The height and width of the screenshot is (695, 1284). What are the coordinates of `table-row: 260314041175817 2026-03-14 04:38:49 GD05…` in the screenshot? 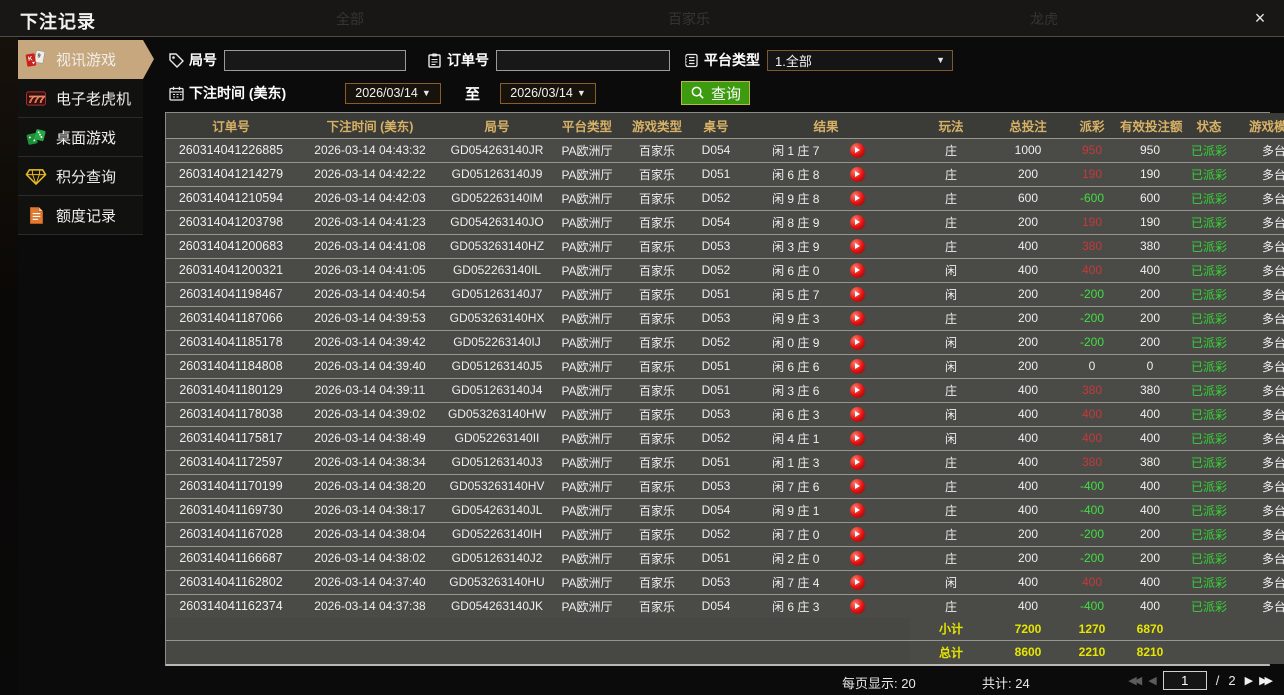 It's located at (725, 438).